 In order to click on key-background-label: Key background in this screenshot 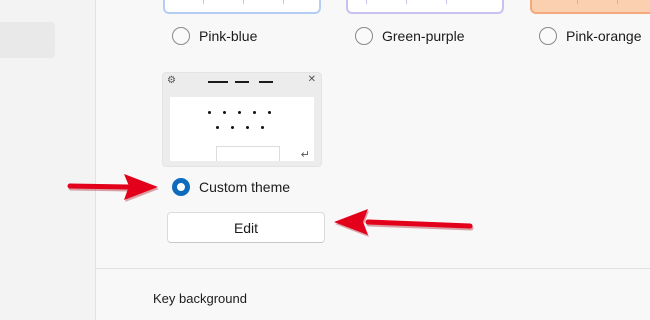, I will do `click(200, 298)`.